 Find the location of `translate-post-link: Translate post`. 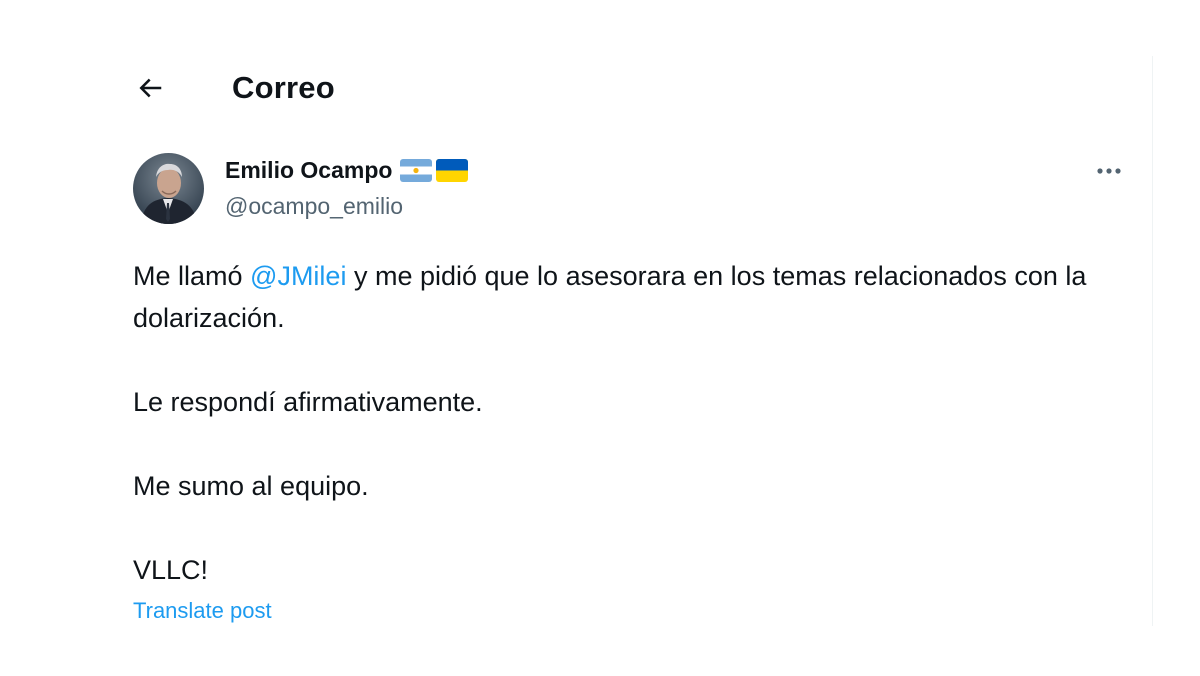

translate-post-link: Translate post is located at coordinates (202, 611).